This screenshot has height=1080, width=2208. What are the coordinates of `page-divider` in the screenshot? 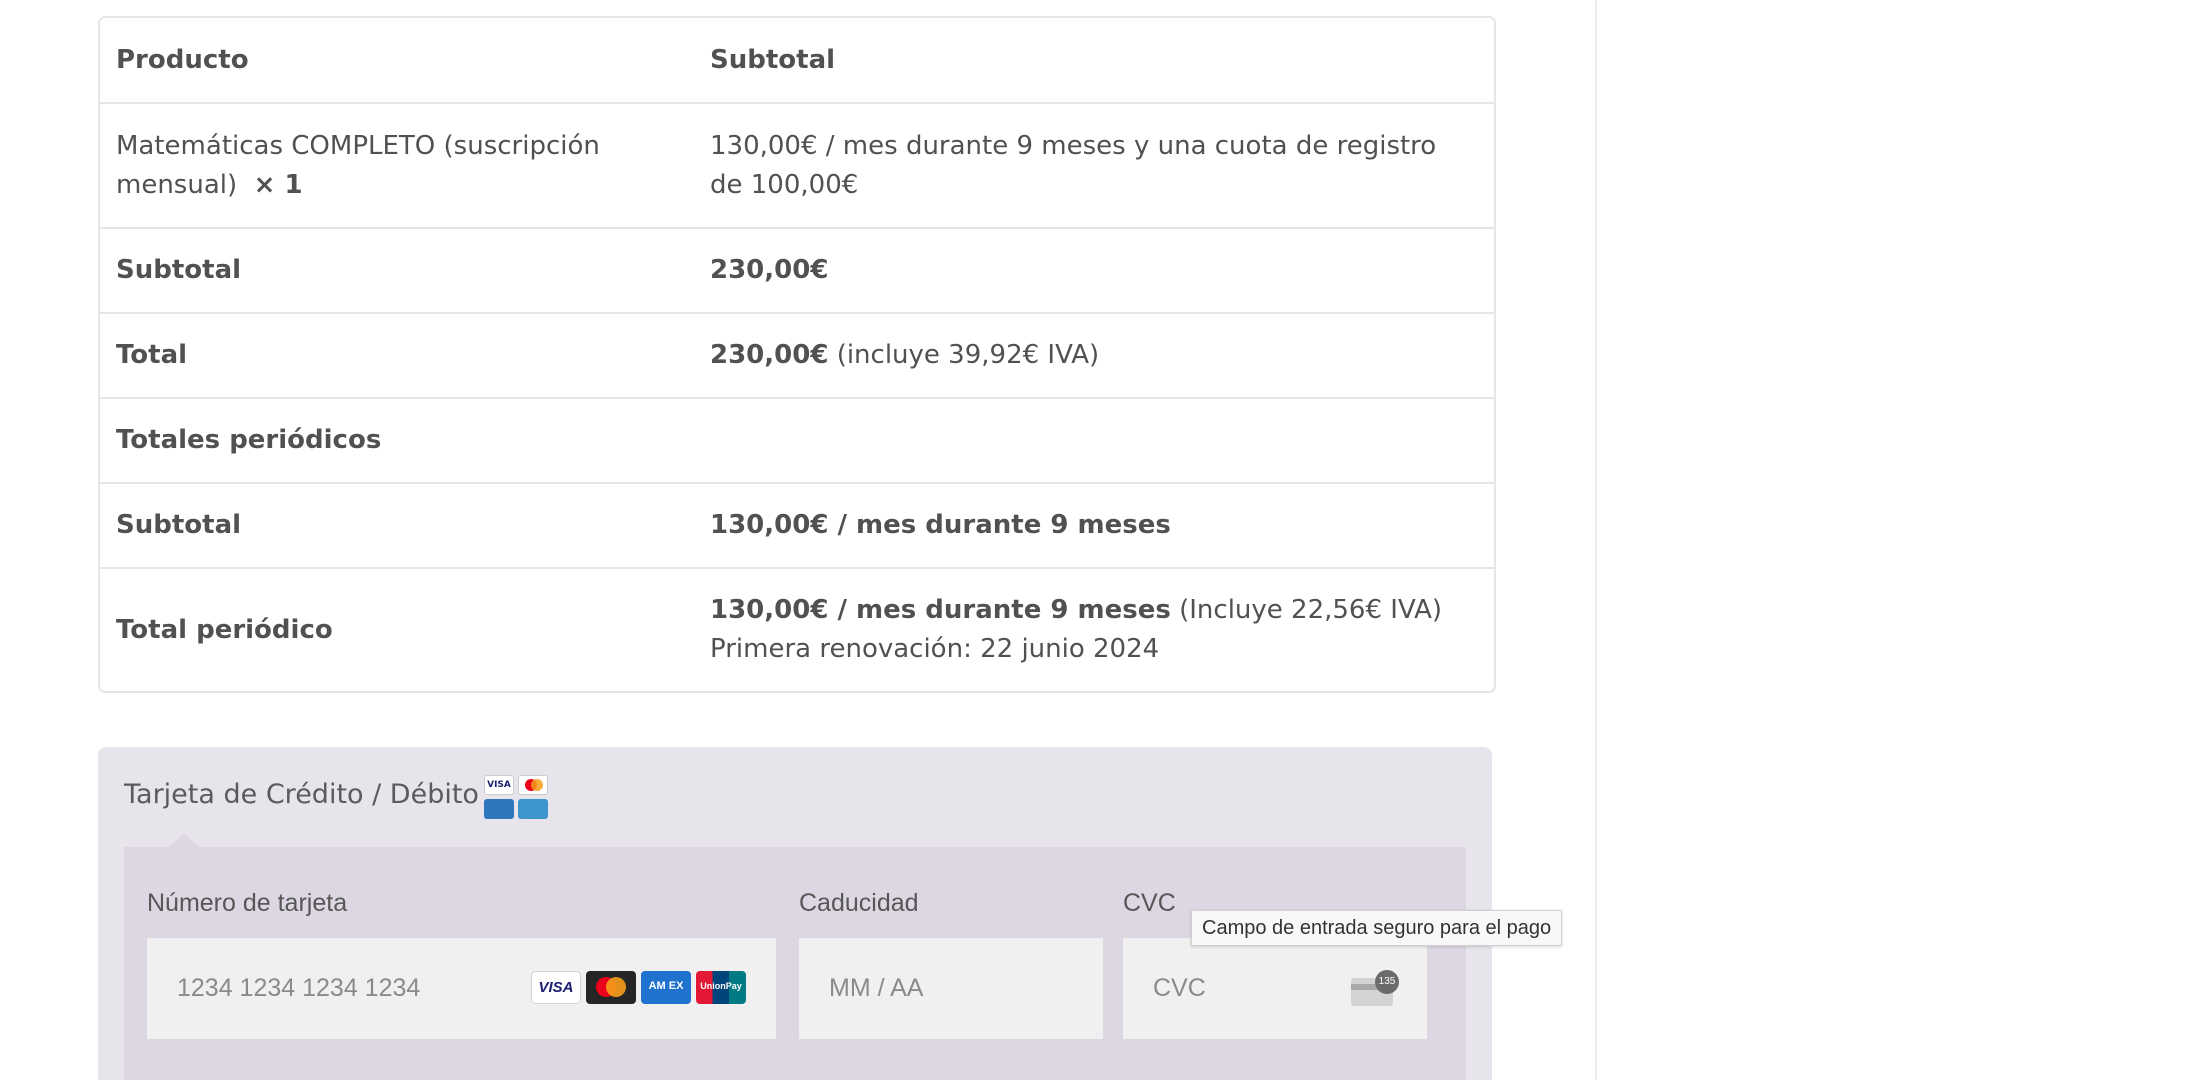 It's located at (1596, 540).